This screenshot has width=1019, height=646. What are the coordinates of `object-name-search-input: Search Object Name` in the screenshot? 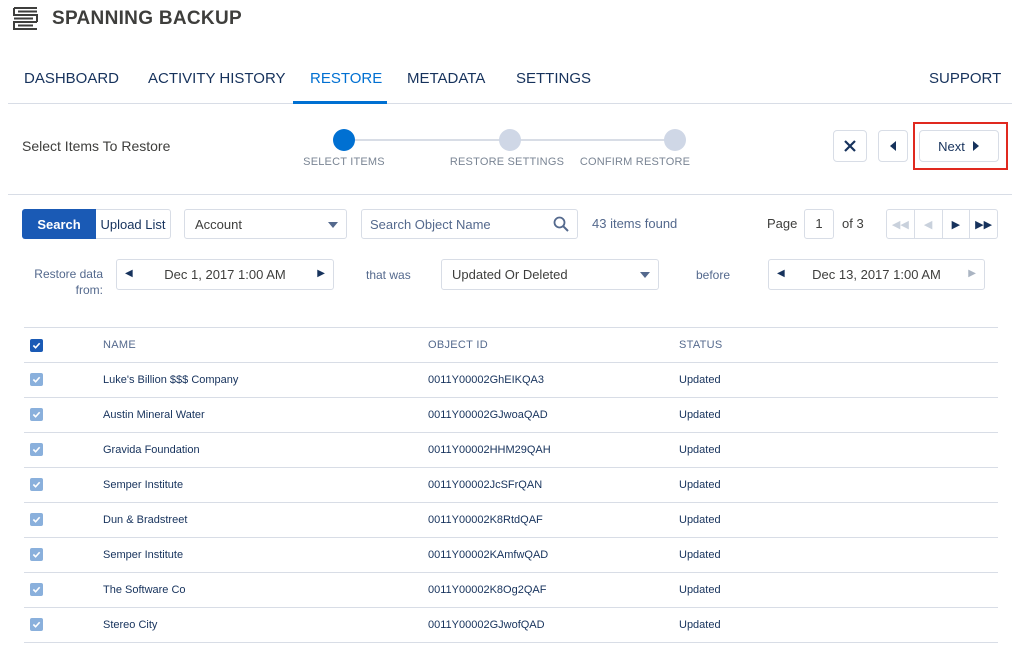 It's located at (469, 224).